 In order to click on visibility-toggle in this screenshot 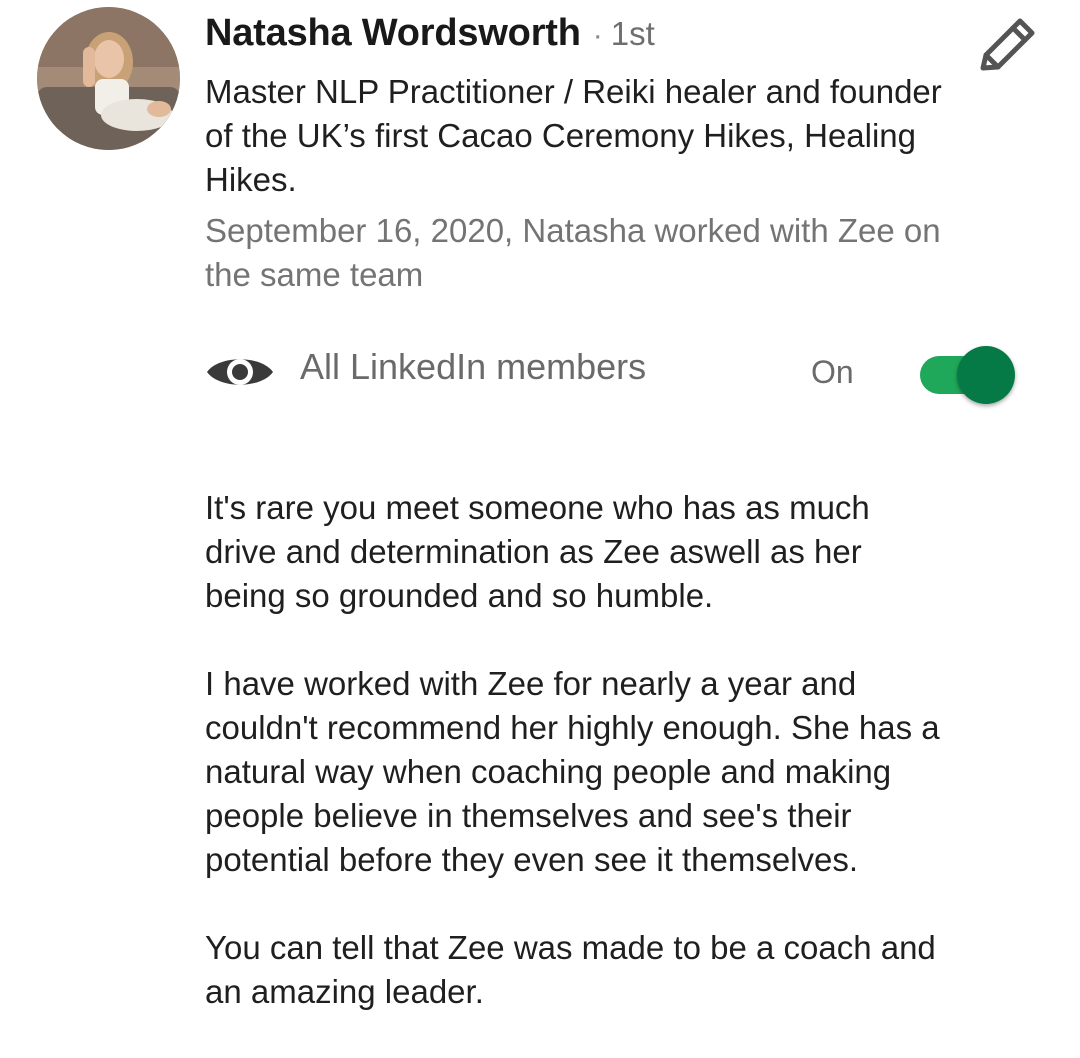, I will do `click(970, 375)`.